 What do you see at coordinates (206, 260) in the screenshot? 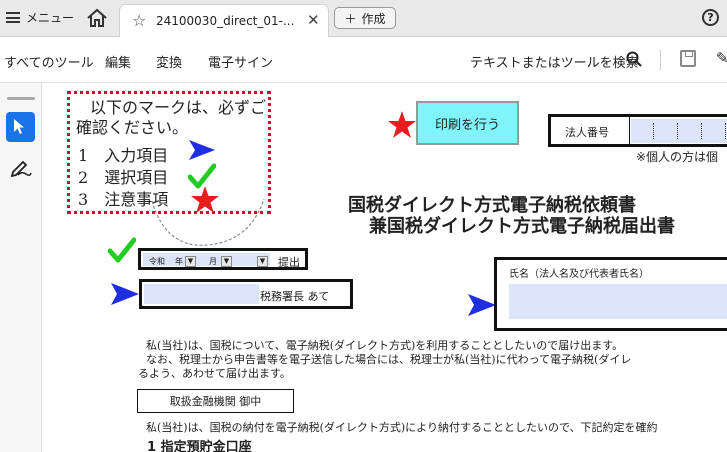
I see `date-field: 令和 年 ▼ 月 ▼ ▼` at bounding box center [206, 260].